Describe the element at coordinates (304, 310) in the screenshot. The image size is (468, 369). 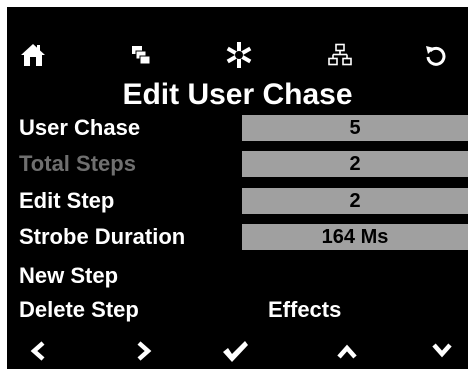
I see `effects-button: Effects` at that location.